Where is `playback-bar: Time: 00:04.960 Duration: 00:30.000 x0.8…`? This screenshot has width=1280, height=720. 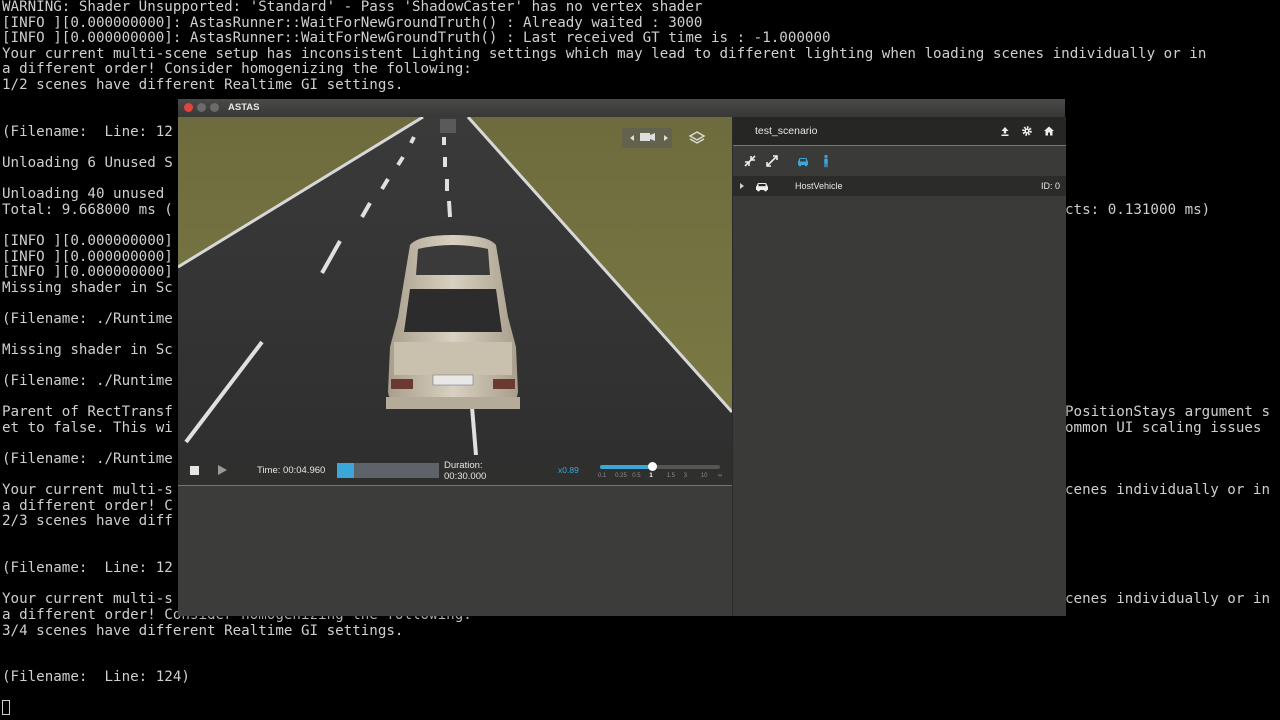
playback-bar: Time: 00:04.960 Duration: 00:30.000 x0.8… is located at coordinates (455, 470).